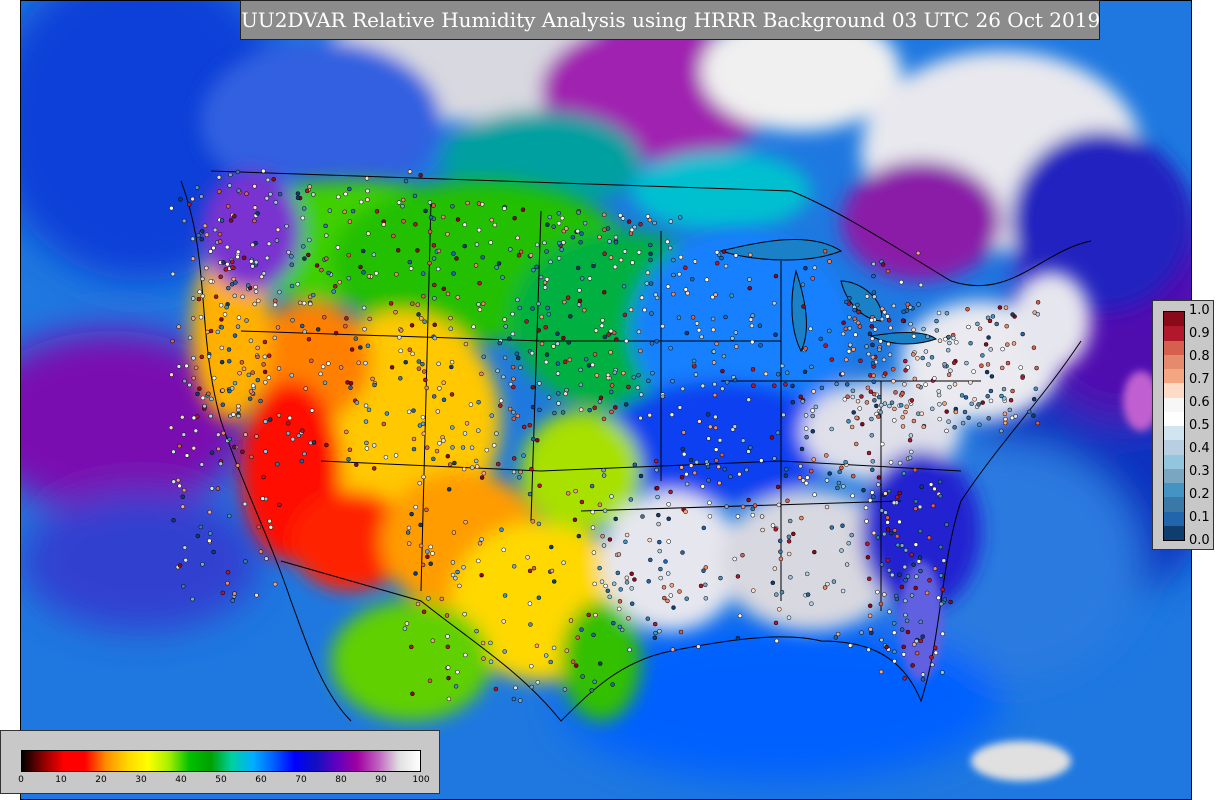  What do you see at coordinates (1199, 517) in the screenshot?
I see `station-colorbar-tick: 0.1` at bounding box center [1199, 517].